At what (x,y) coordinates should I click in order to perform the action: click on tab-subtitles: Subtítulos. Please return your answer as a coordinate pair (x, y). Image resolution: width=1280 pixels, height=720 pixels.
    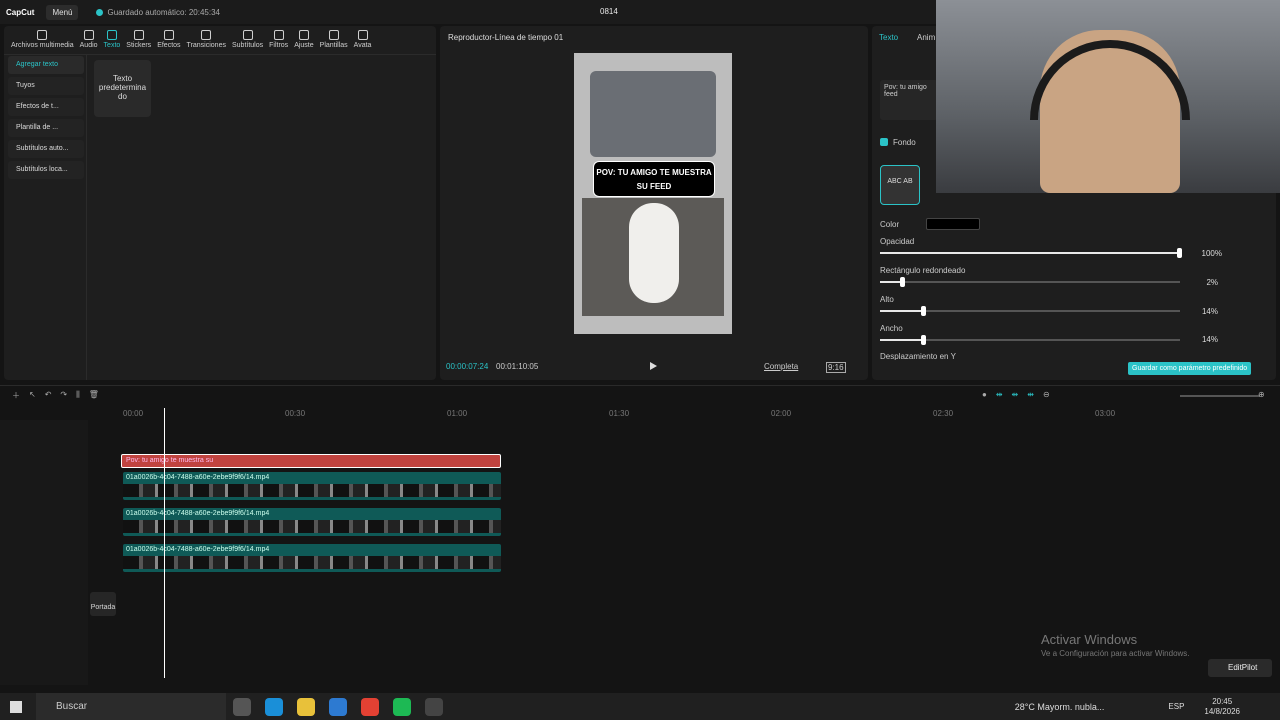
    Looking at the image, I should click on (247, 39).